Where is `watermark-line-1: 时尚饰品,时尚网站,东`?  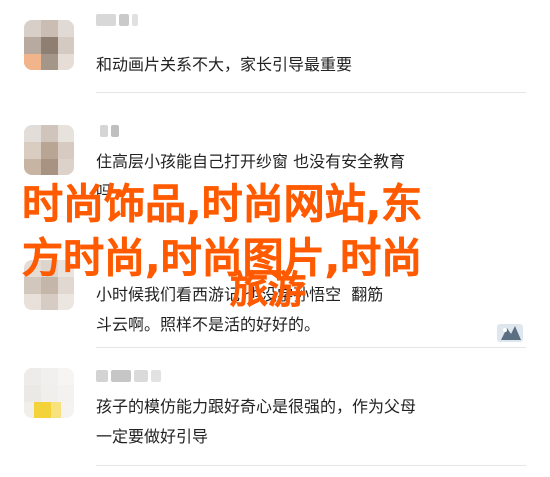 watermark-line-1: 时尚饰品,时尚网站,东 is located at coordinates (222, 204).